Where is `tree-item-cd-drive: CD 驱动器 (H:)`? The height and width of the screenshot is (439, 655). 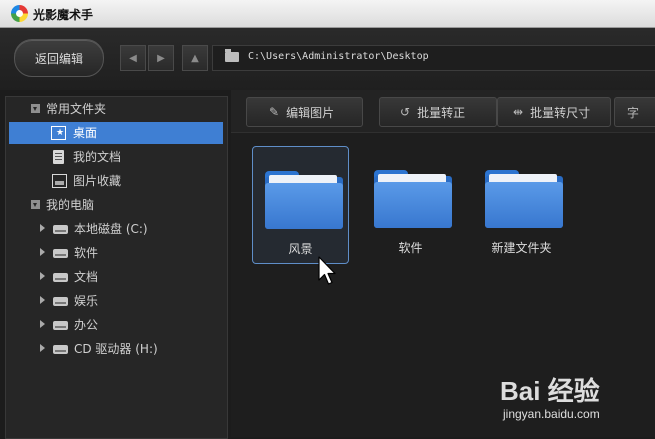 tree-item-cd-drive: CD 驱动器 (H:) is located at coordinates (115, 349).